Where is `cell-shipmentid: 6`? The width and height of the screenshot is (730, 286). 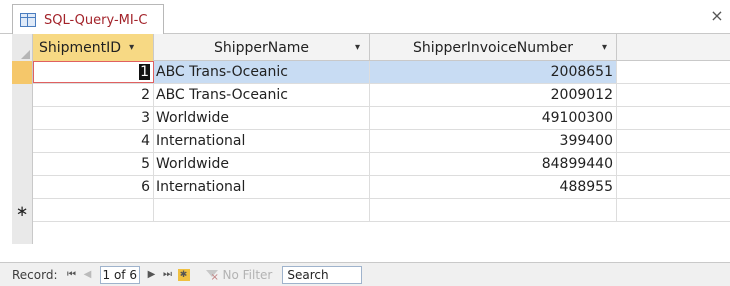
cell-shipmentid: 6 is located at coordinates (93, 187).